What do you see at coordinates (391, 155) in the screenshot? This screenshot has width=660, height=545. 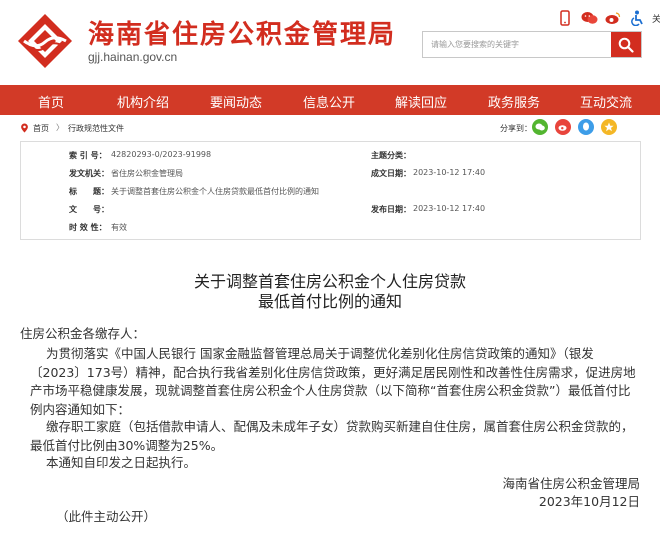 I see `subject-label: 主题分类：` at bounding box center [391, 155].